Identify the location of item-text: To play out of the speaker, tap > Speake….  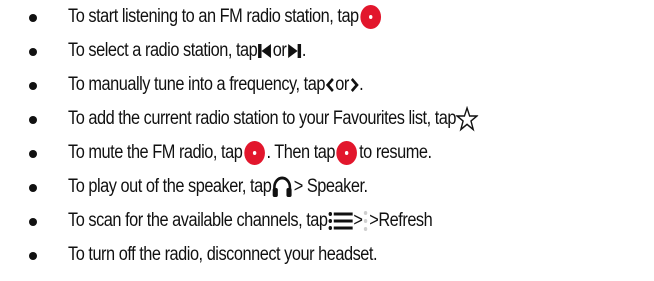
(218, 187).